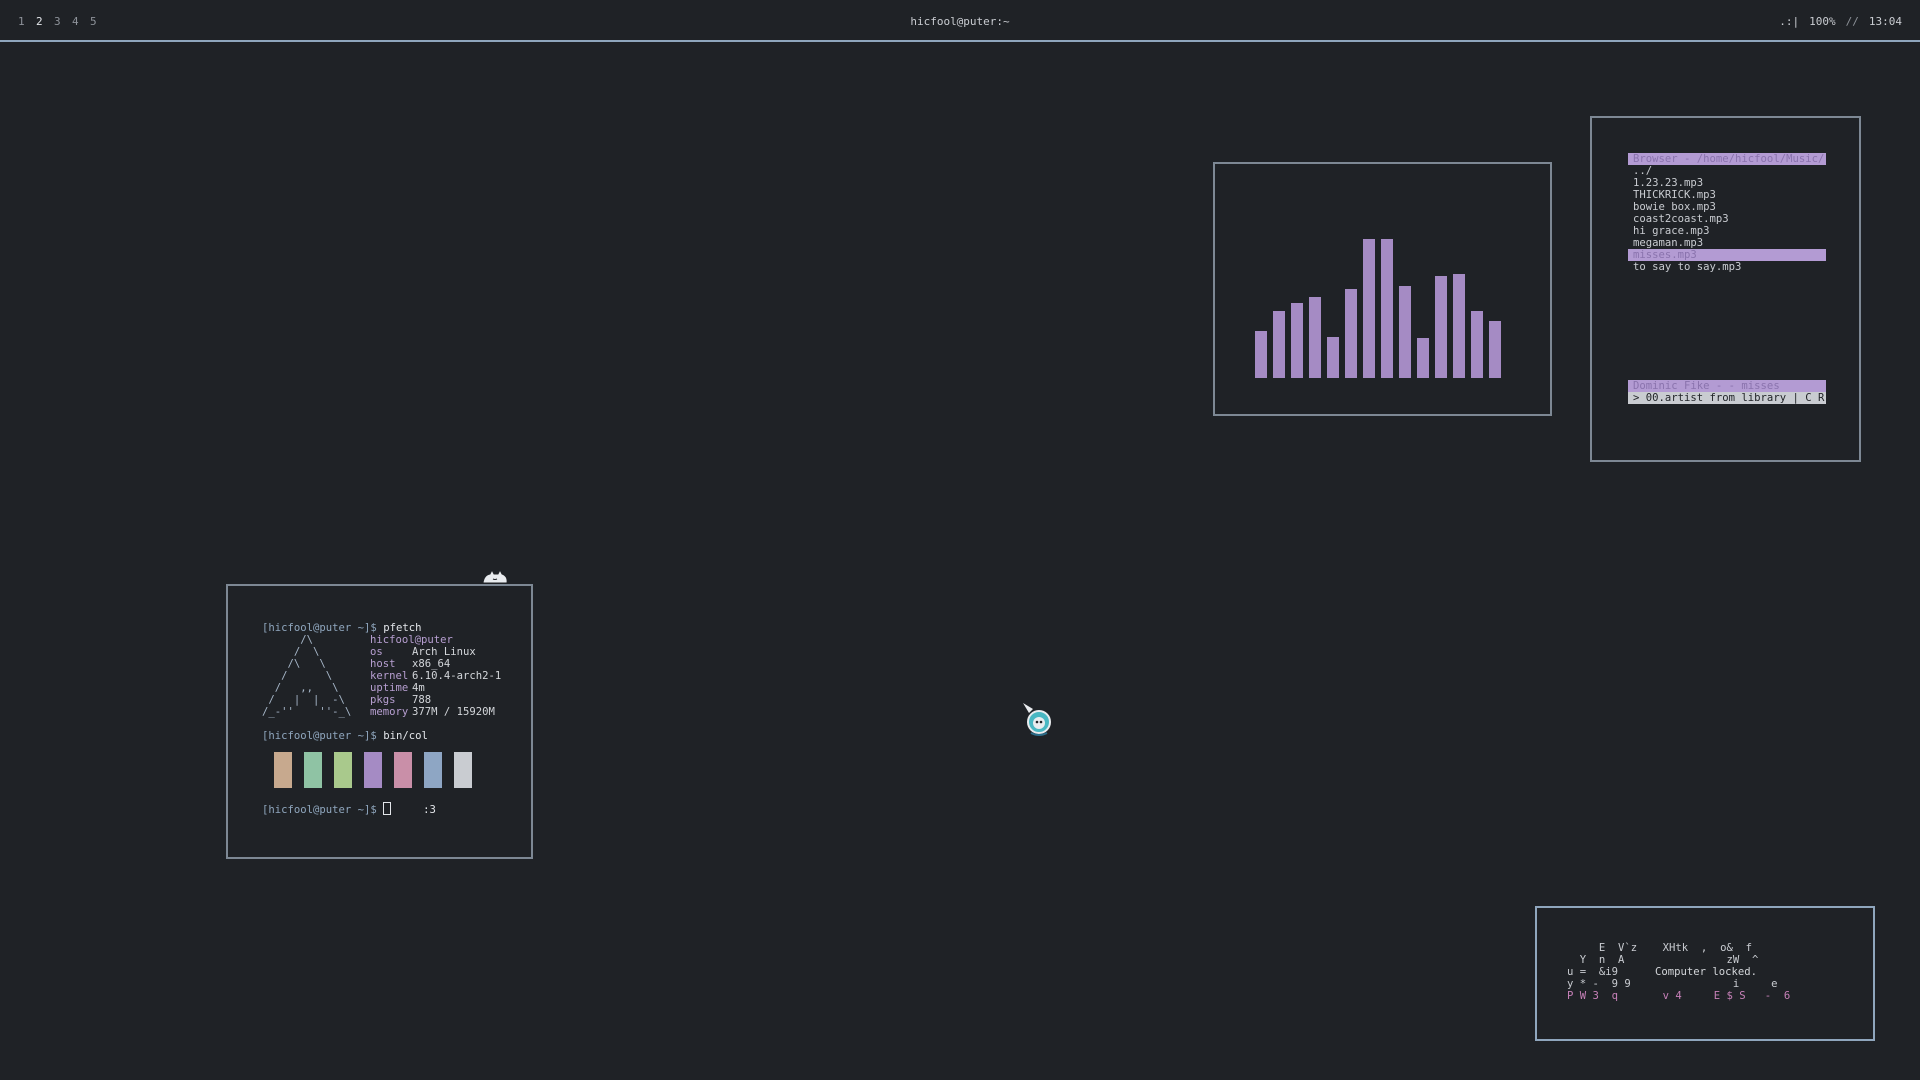  Describe the element at coordinates (303, 700) in the screenshot. I see `arch-logo-line: / | | -\` at that location.